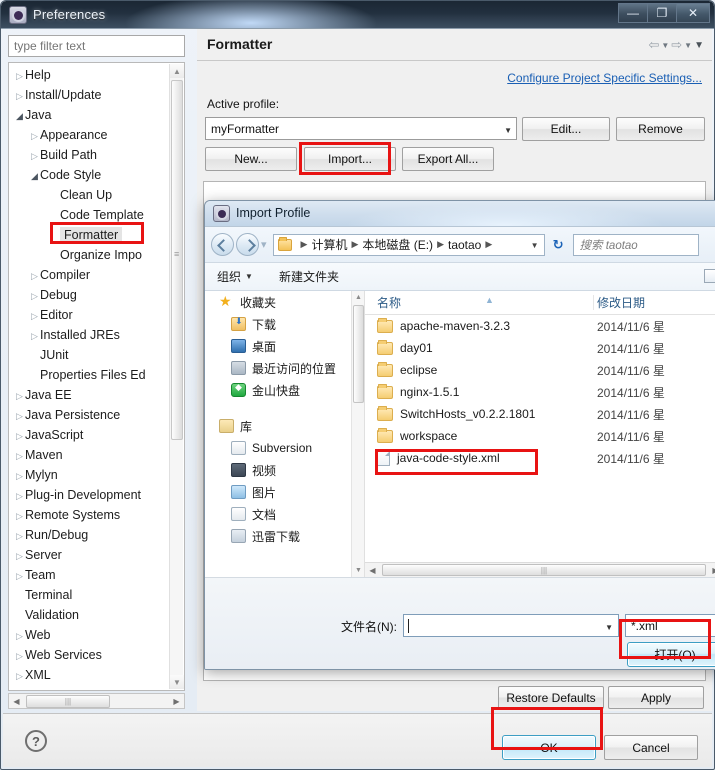 This screenshot has height=770, width=715. What do you see at coordinates (329, 244) in the screenshot?
I see `breadcrumb-computer: 计算机` at bounding box center [329, 244].